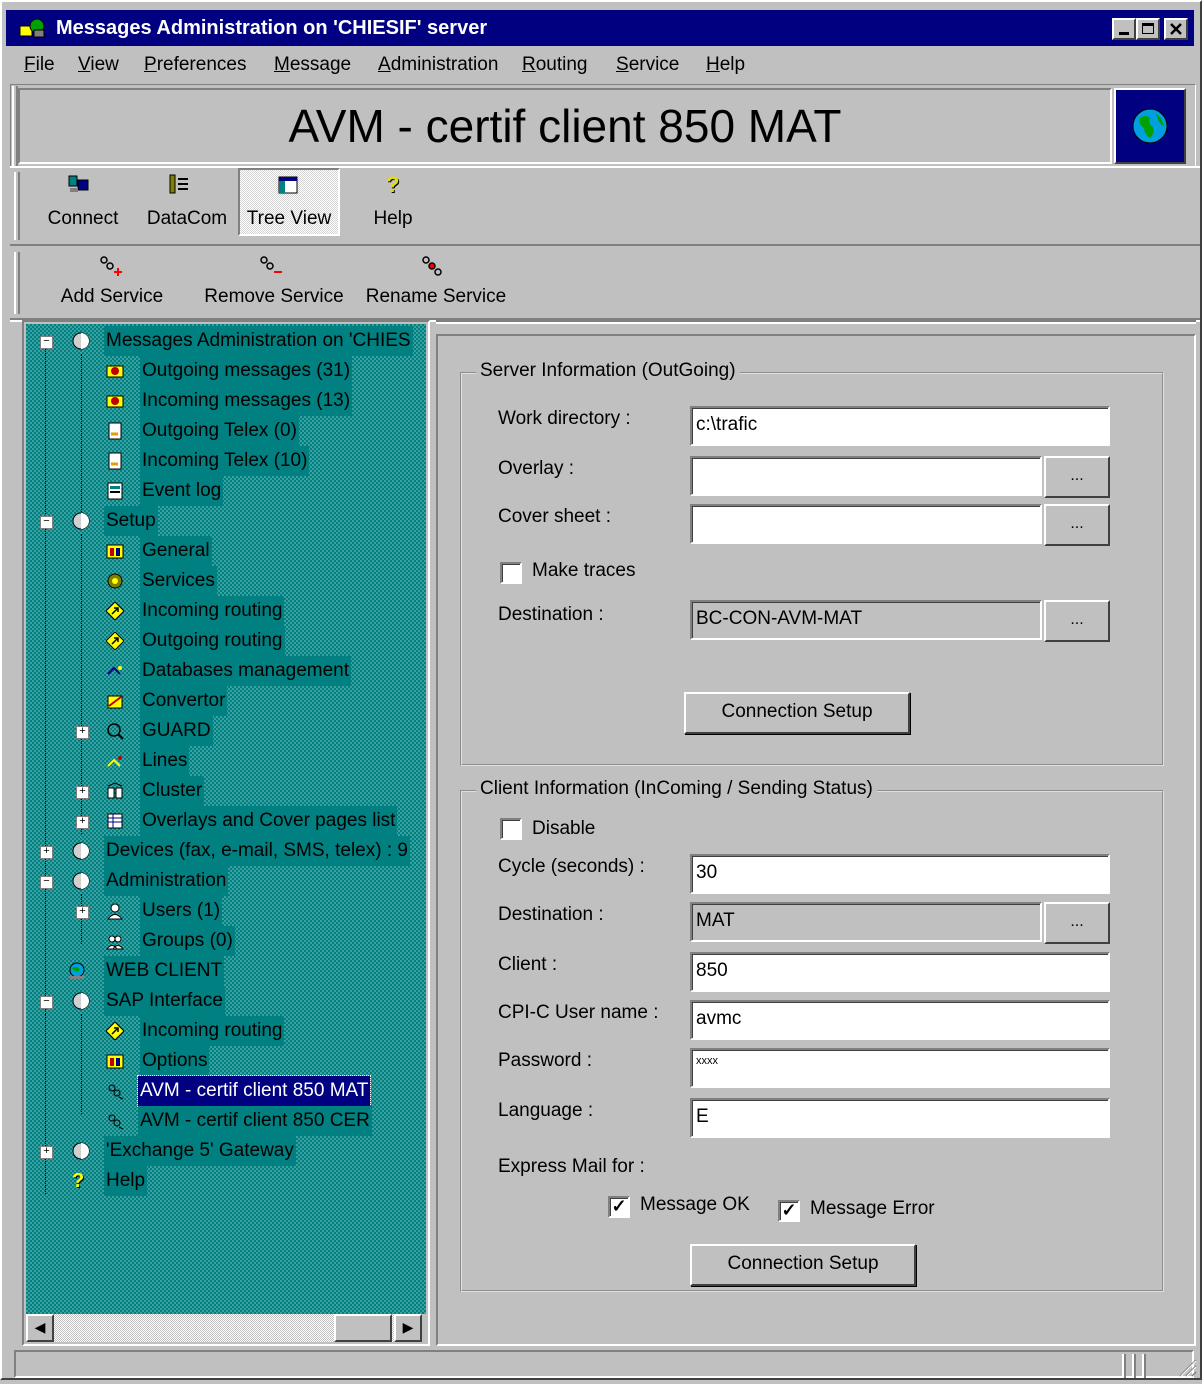  What do you see at coordinates (115, 731) in the screenshot?
I see `guard-icon` at bounding box center [115, 731].